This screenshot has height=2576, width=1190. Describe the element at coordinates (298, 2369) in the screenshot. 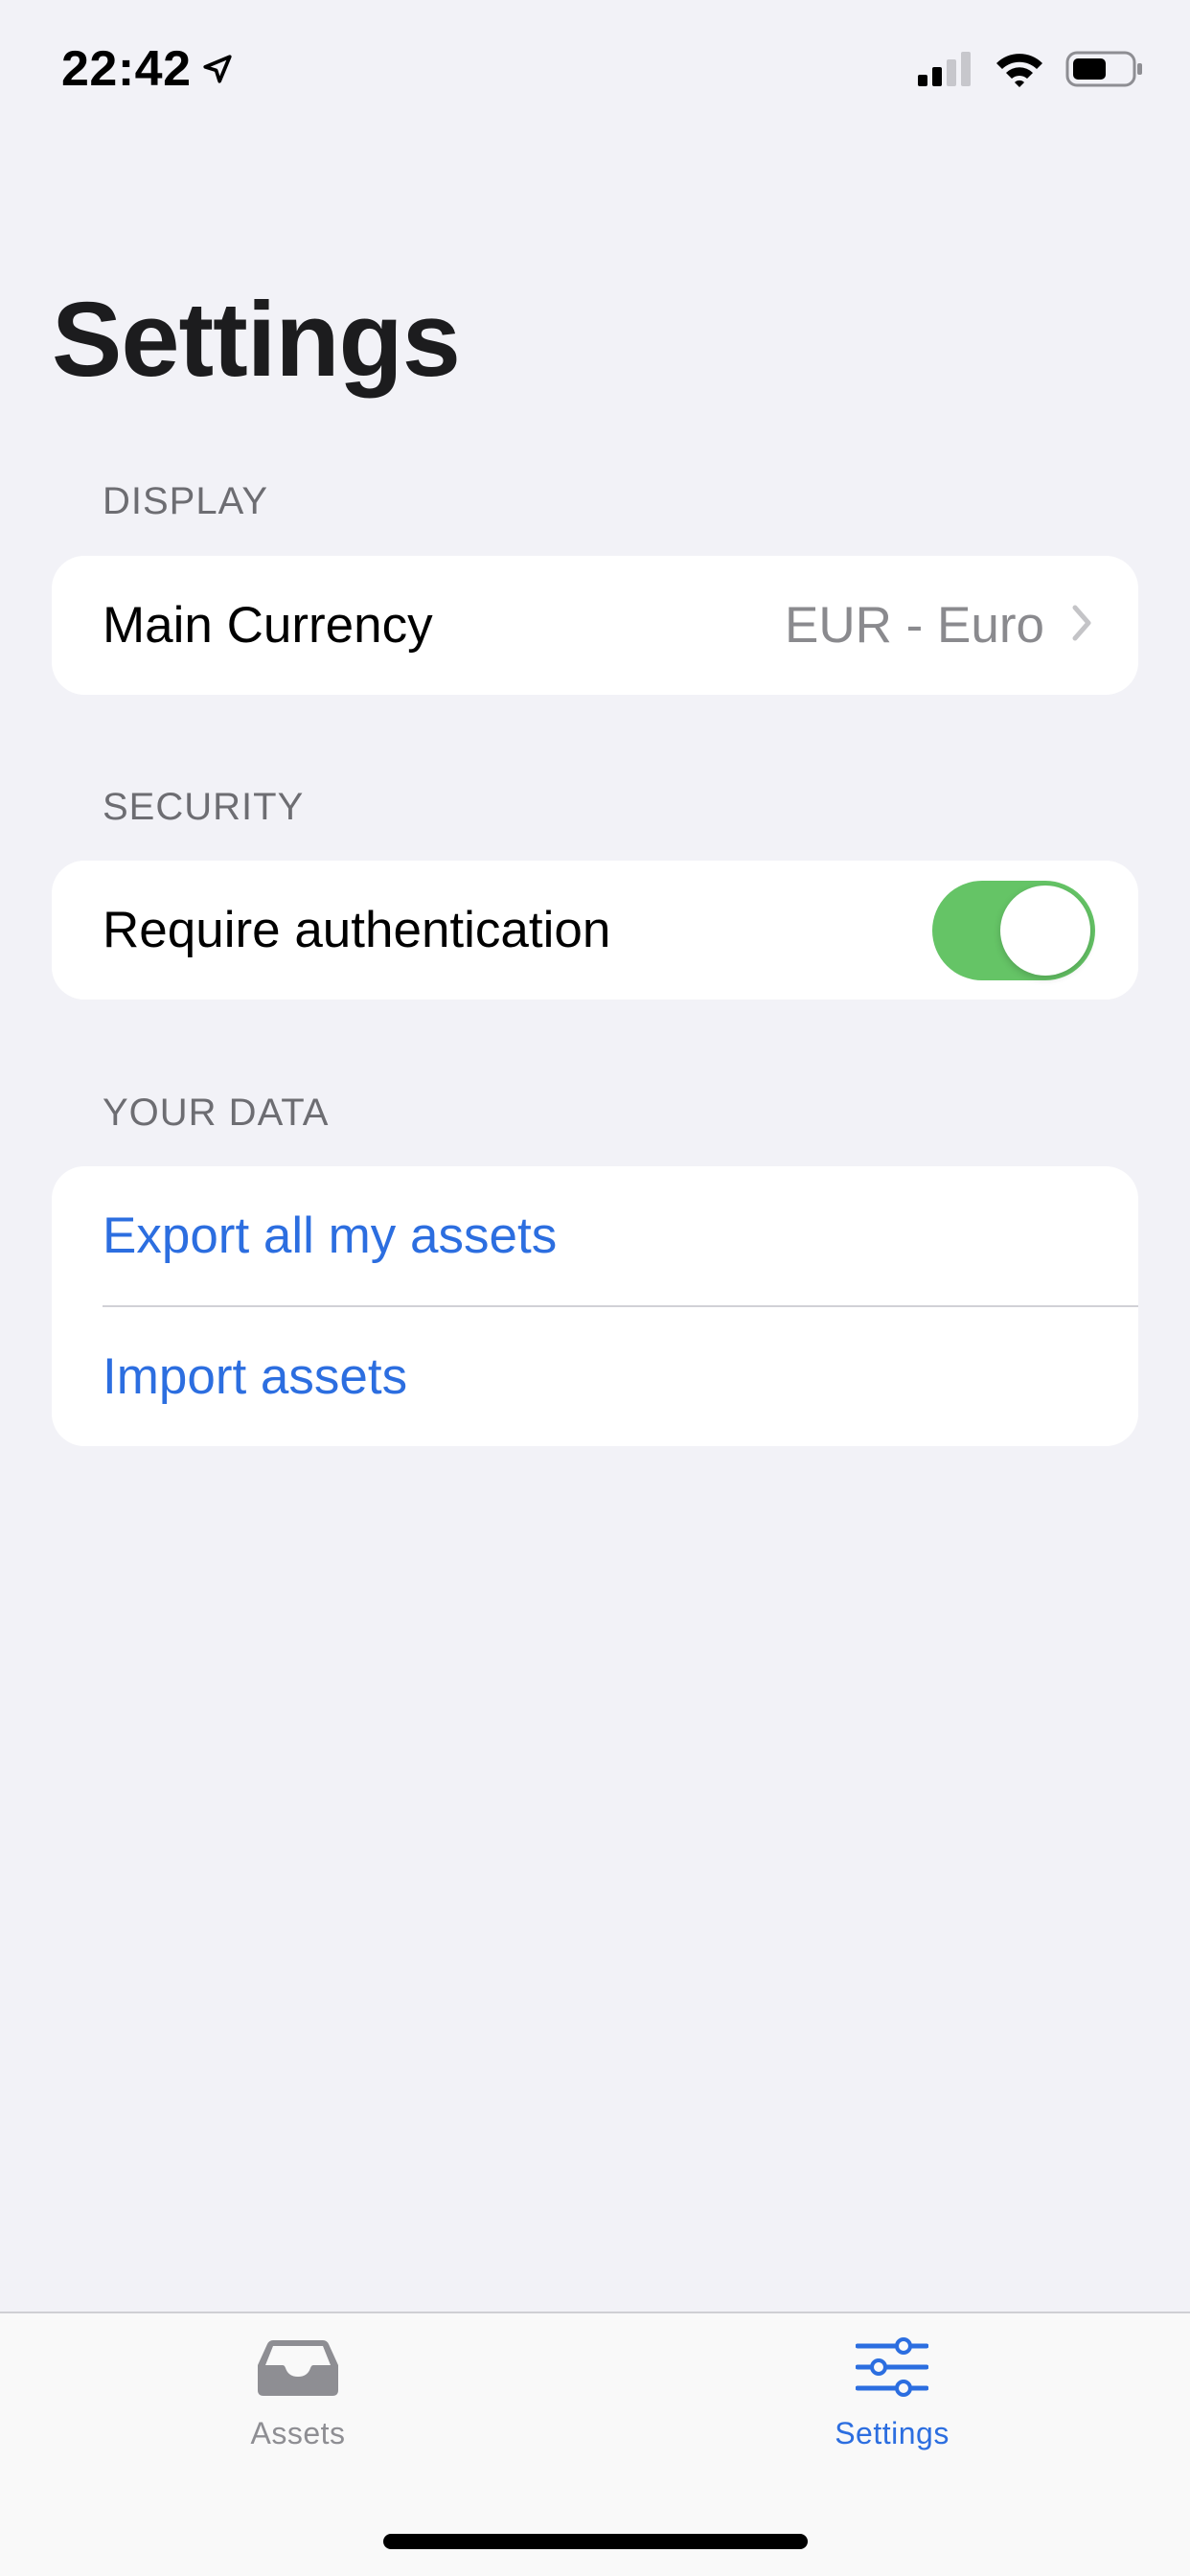

I see `tray-icon` at that location.